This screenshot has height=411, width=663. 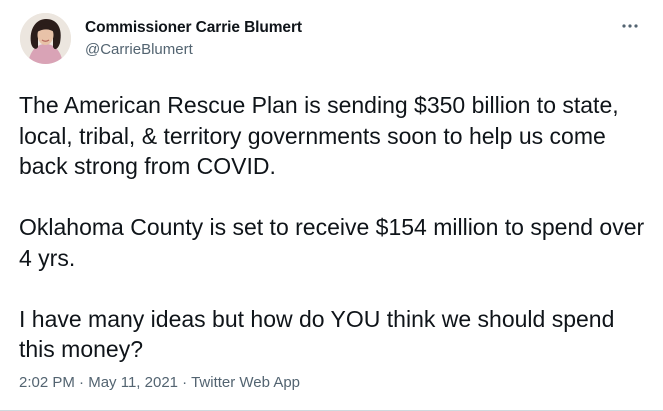 What do you see at coordinates (133, 382) in the screenshot?
I see `tweet-timestamp-date: May 11, 2021` at bounding box center [133, 382].